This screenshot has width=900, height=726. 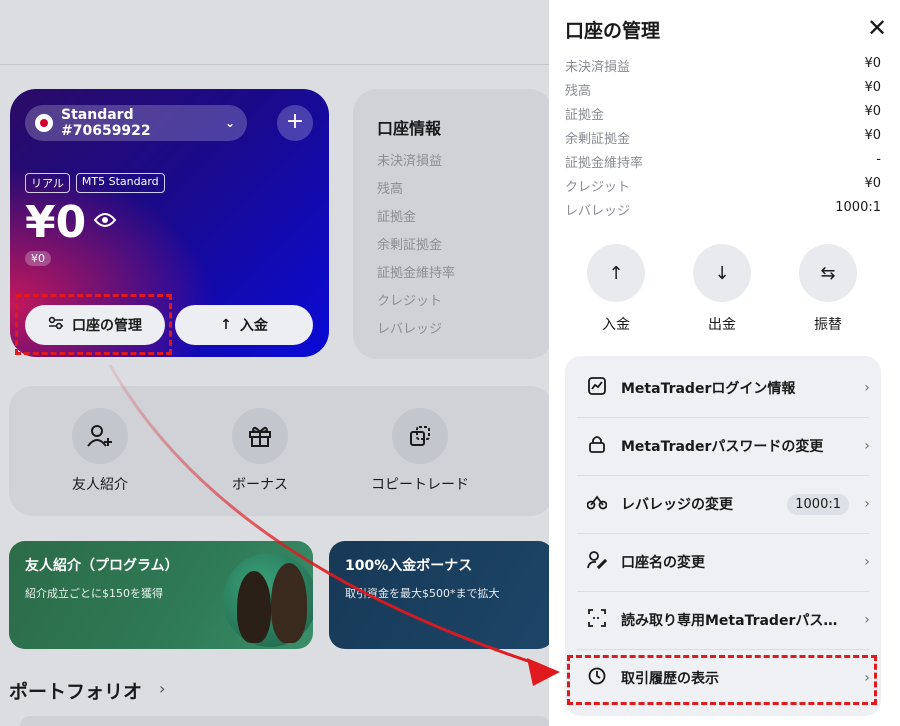 What do you see at coordinates (422, 593) in the screenshot?
I see `bonus-promo-subtitle: 取引資金を最大$500*まで拡大` at bounding box center [422, 593].